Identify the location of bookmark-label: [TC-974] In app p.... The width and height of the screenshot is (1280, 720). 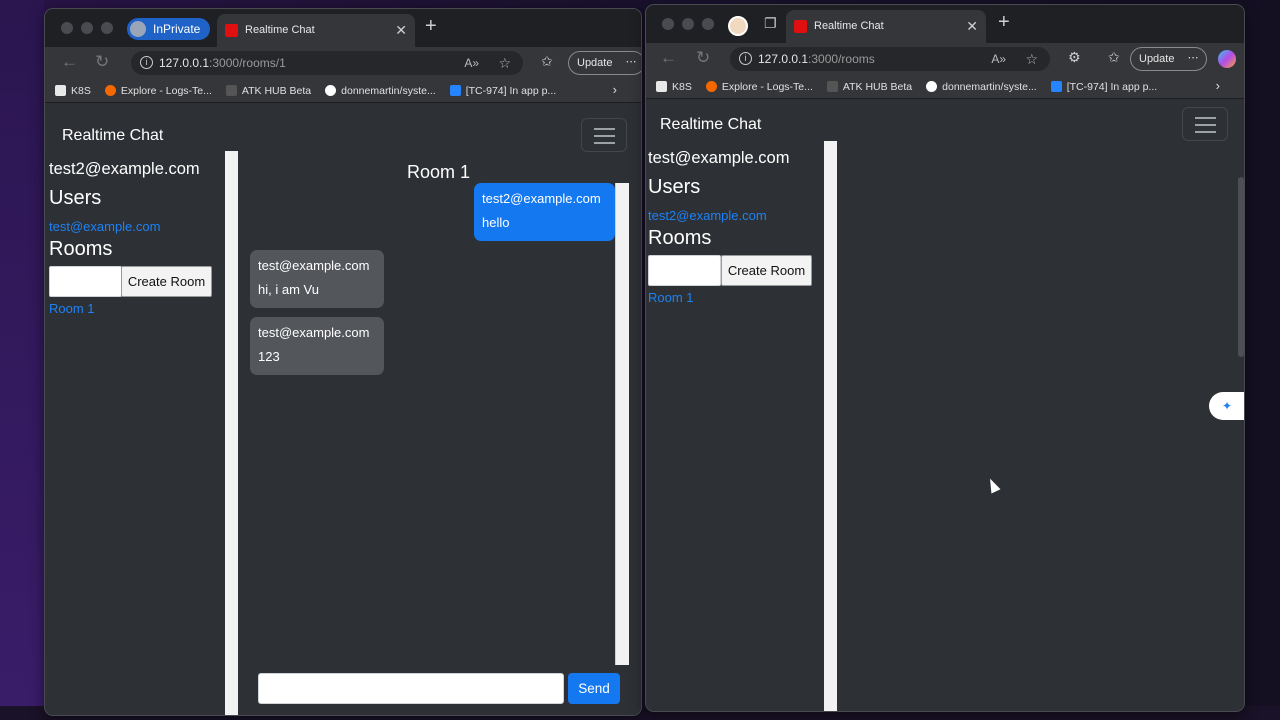
(511, 90).